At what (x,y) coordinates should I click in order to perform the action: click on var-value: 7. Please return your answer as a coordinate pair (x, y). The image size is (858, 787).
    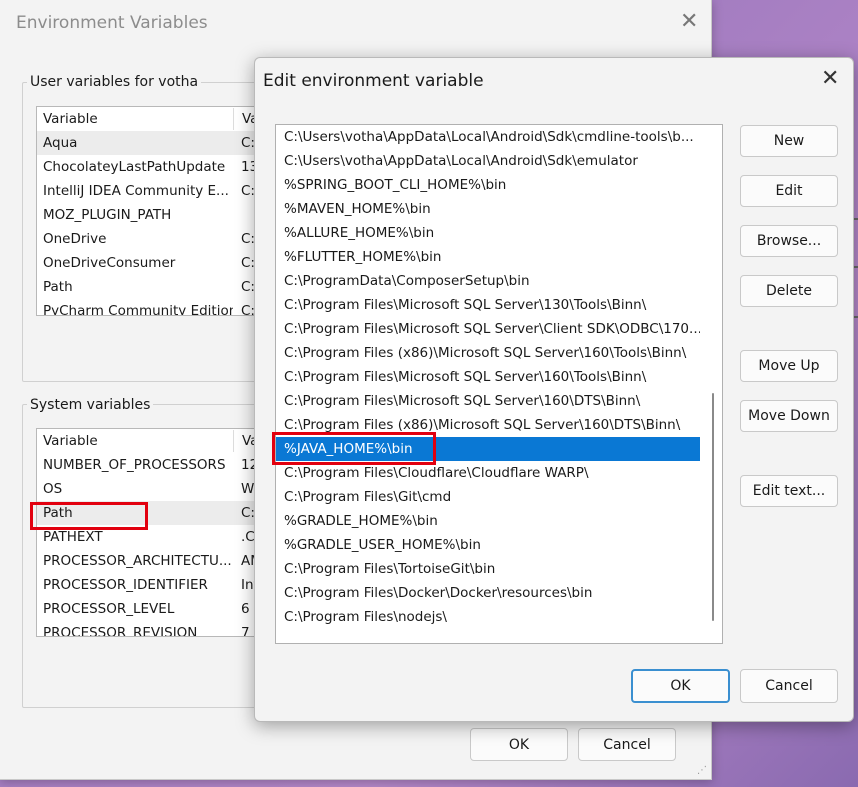
    Looking at the image, I should click on (245, 631).